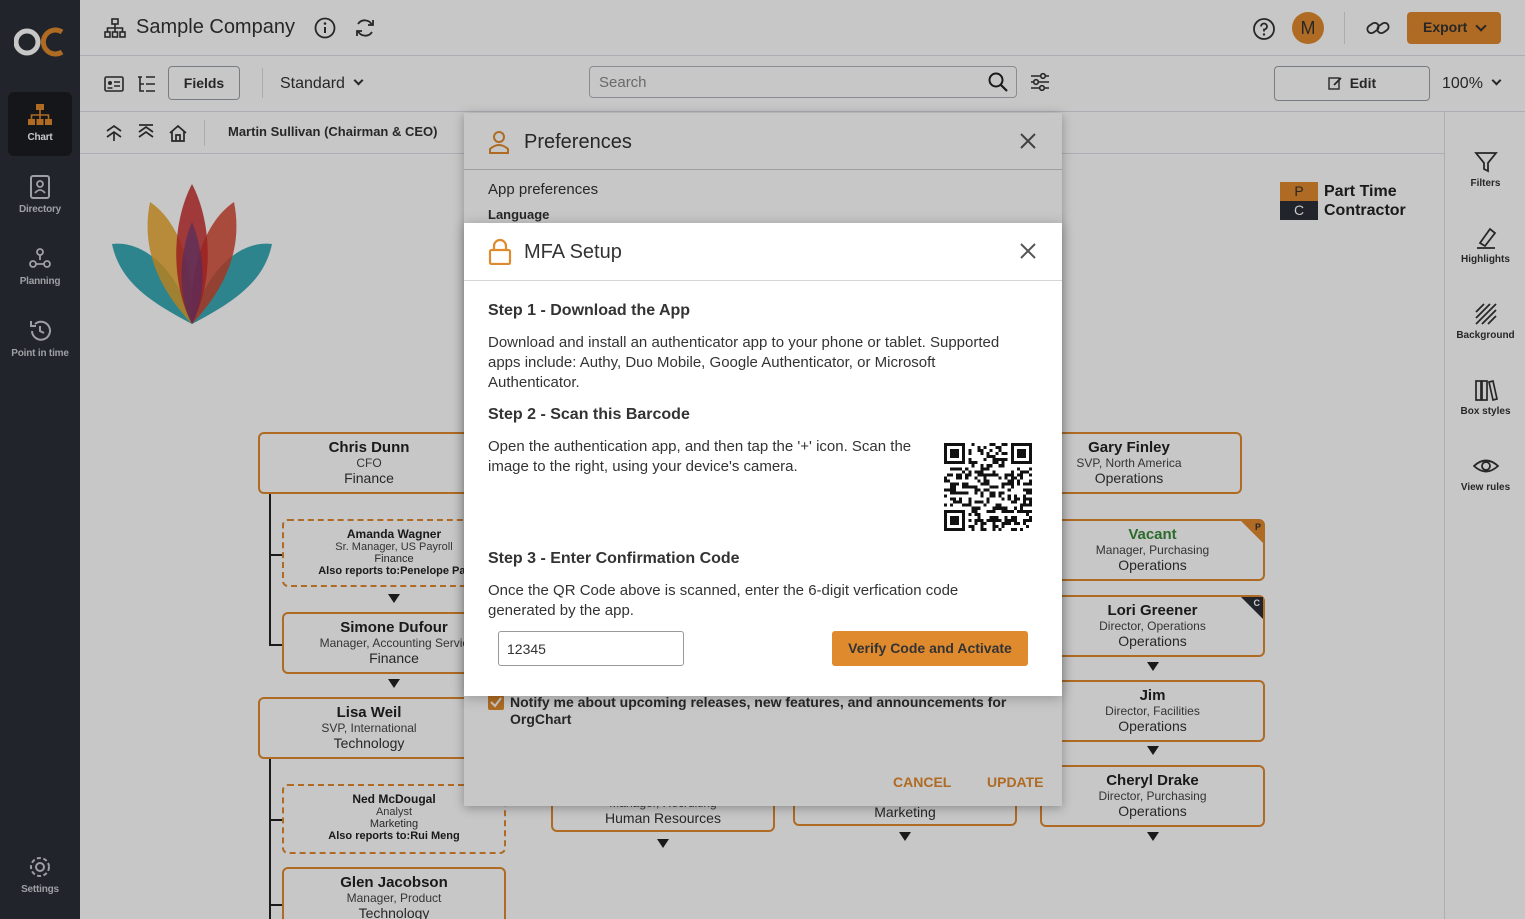 The image size is (1525, 919). What do you see at coordinates (1028, 251) in the screenshot?
I see `close-icon` at bounding box center [1028, 251].